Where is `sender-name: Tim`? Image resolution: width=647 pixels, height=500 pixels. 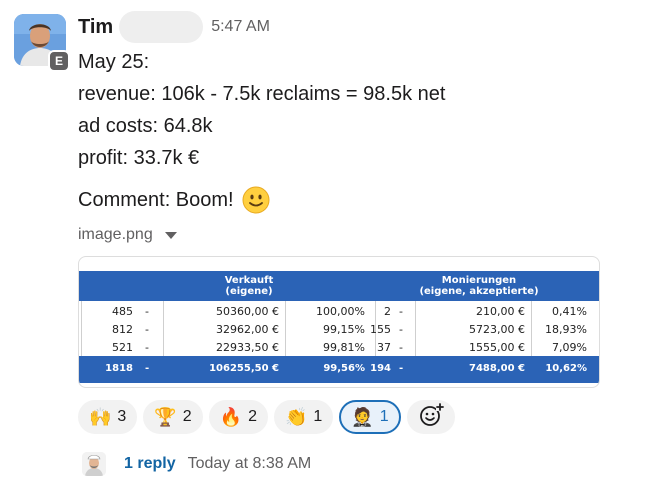
sender-name: Tim is located at coordinates (95, 27).